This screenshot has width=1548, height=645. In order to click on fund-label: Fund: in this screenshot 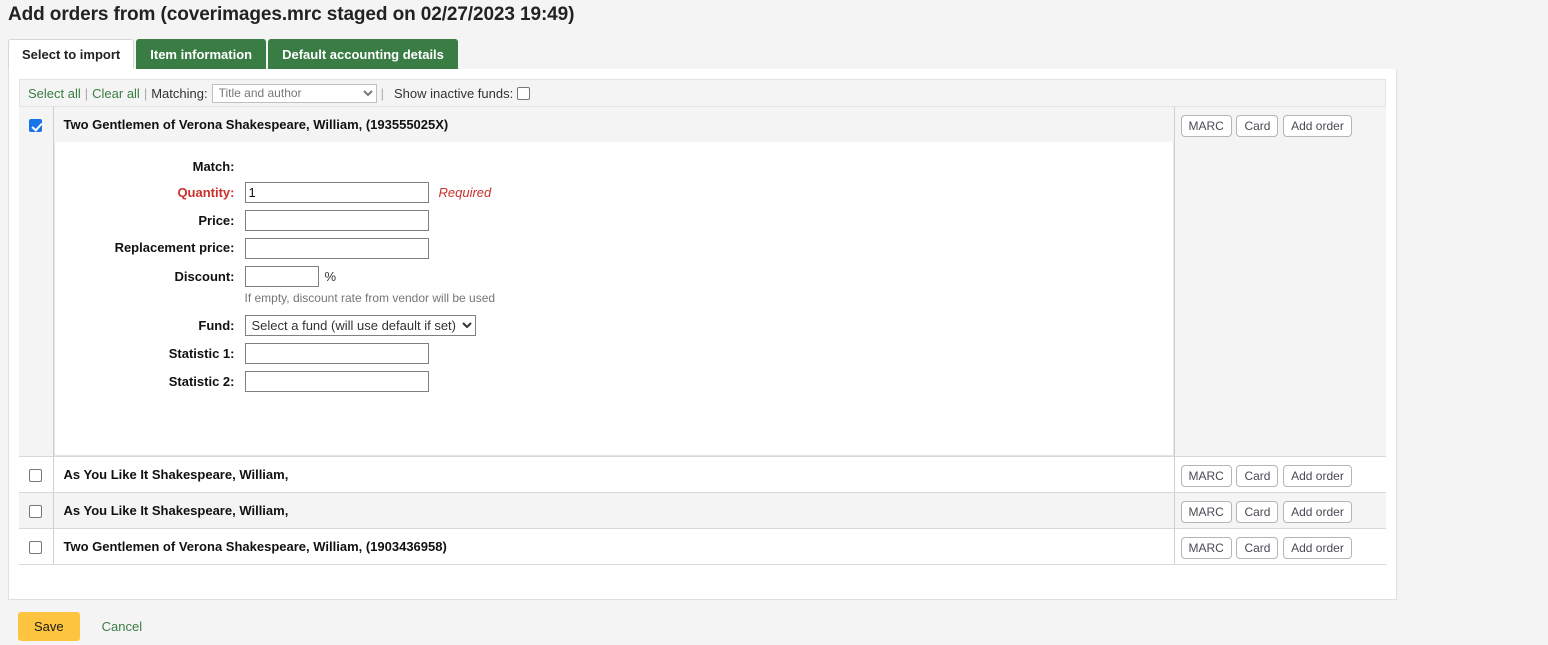, I will do `click(216, 325)`.